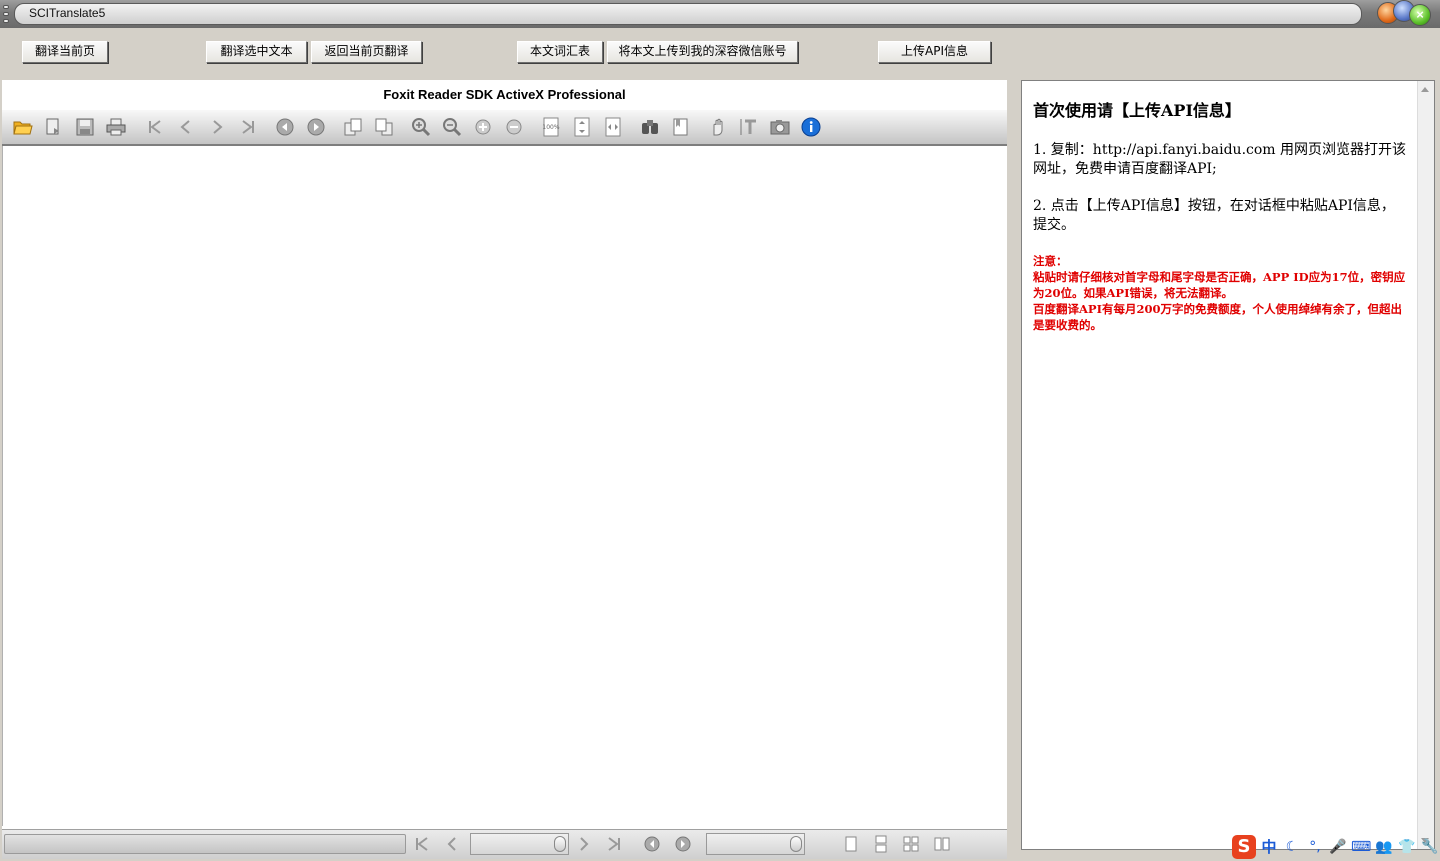 The width and height of the screenshot is (1440, 861). What do you see at coordinates (1217, 317) in the screenshot?
I see `panel-note-2: 百度翻译API有每月200万字的免费额度，个人使用绰绰有余了，但超出是要收费的。` at bounding box center [1217, 317].